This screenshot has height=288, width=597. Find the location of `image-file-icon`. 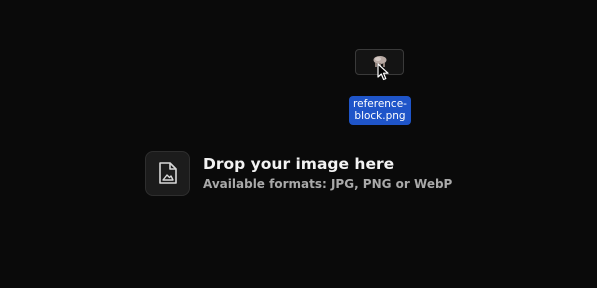

image-file-icon is located at coordinates (167, 173).